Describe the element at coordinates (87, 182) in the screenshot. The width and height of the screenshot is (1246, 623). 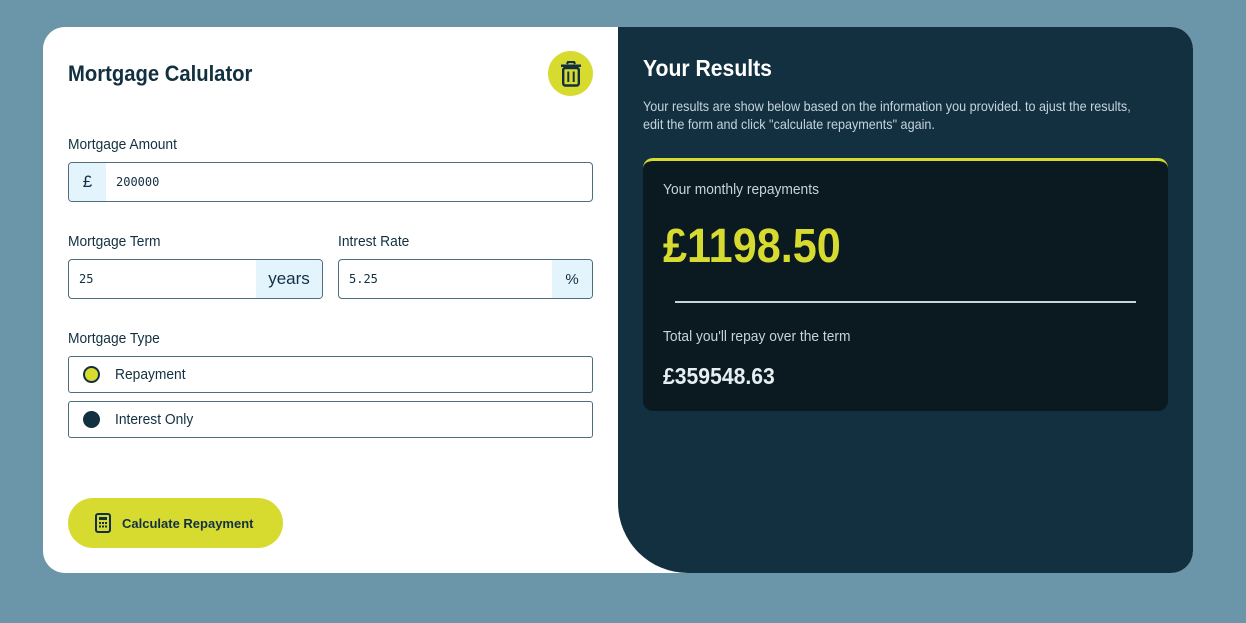
I see `currency-prefix: £` at that location.